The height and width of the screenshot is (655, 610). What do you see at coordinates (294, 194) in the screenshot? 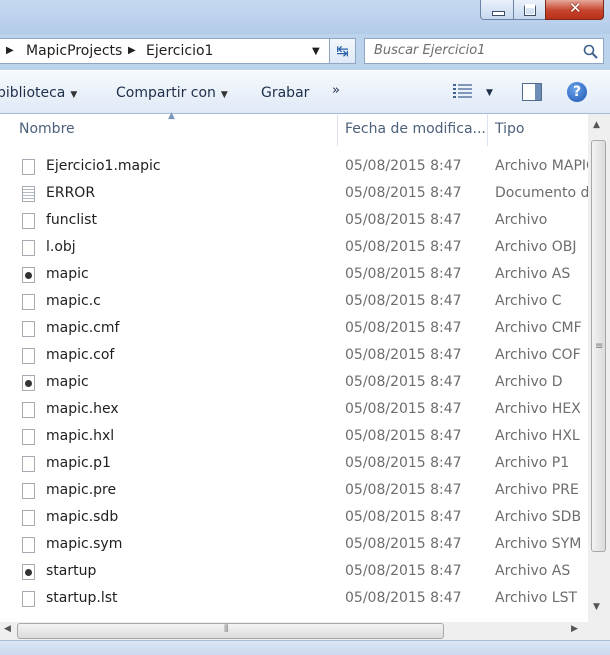
I see `file-row: ERROR 05/08/2015 8:47 Documento d` at bounding box center [294, 194].